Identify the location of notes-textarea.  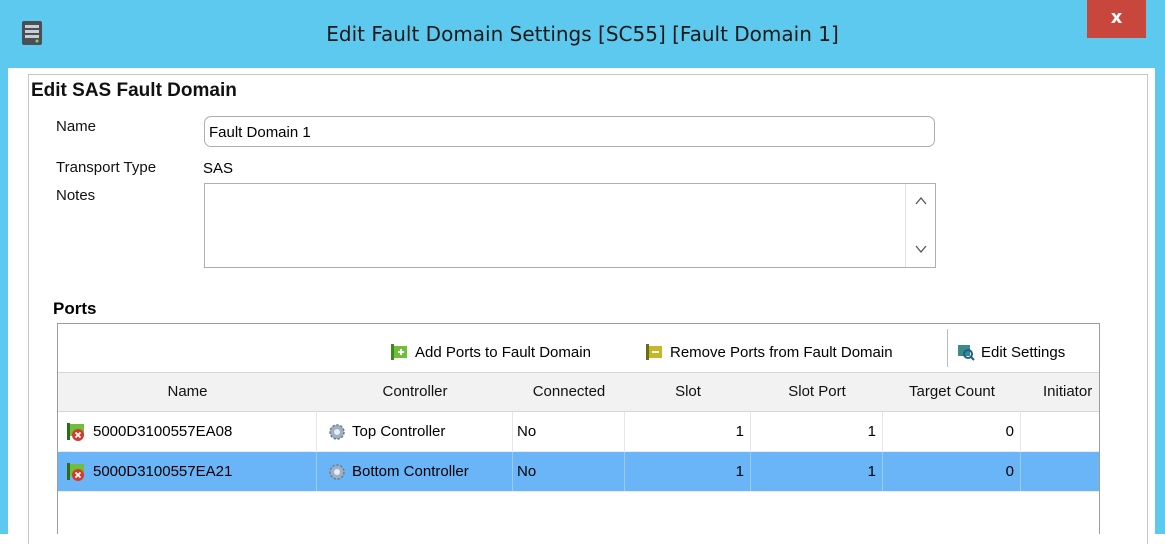
(570, 225).